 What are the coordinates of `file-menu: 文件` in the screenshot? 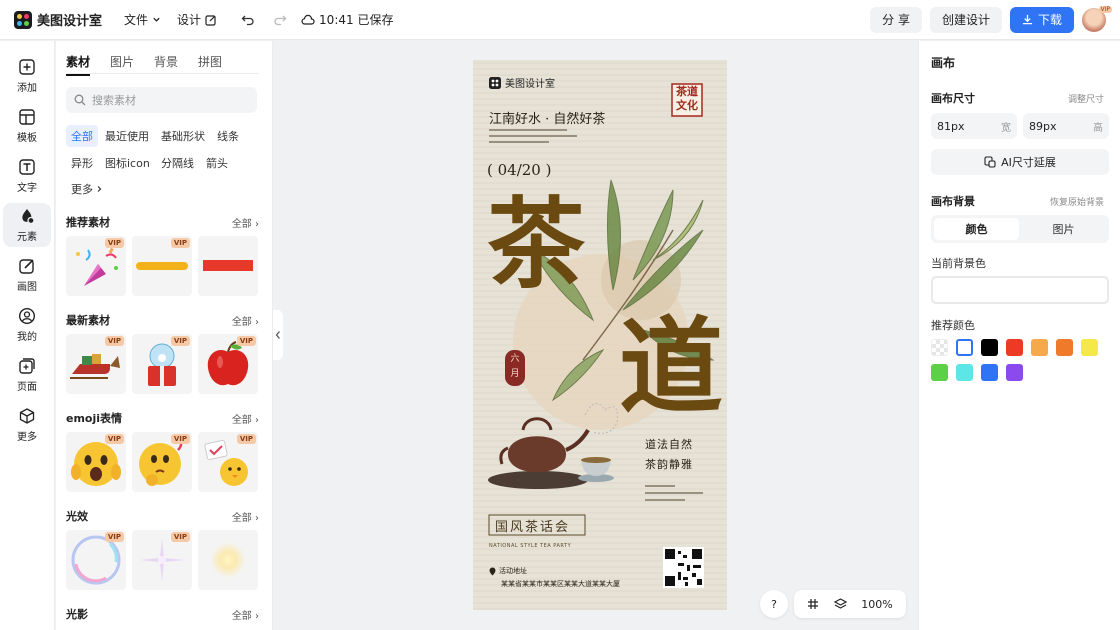 It's located at (142, 19).